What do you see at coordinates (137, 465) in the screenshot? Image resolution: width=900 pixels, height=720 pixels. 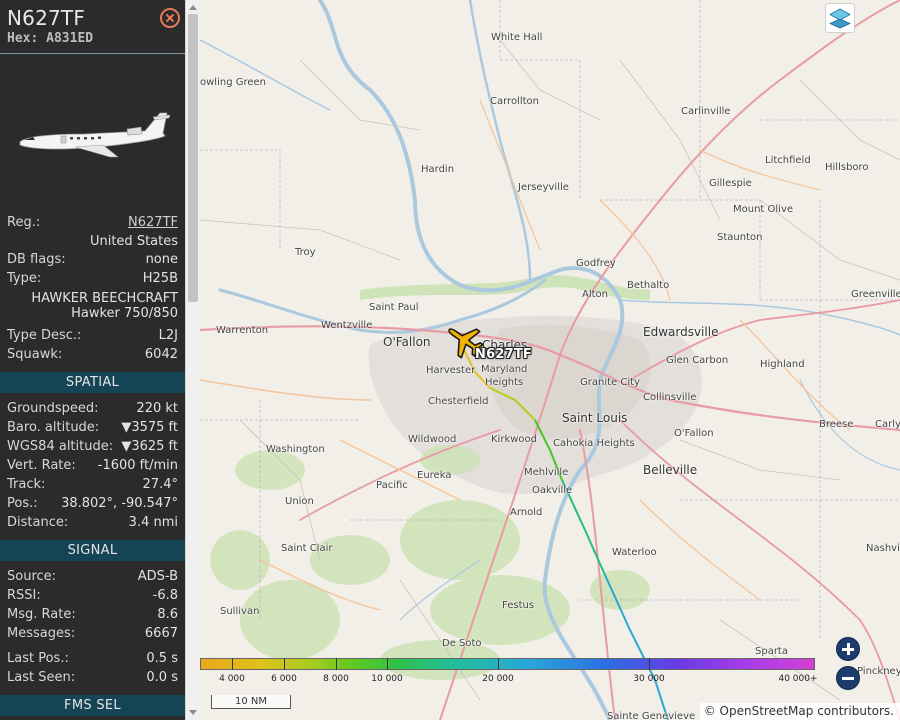 I see `vert-rate-value: -1600 ft/min` at bounding box center [137, 465].